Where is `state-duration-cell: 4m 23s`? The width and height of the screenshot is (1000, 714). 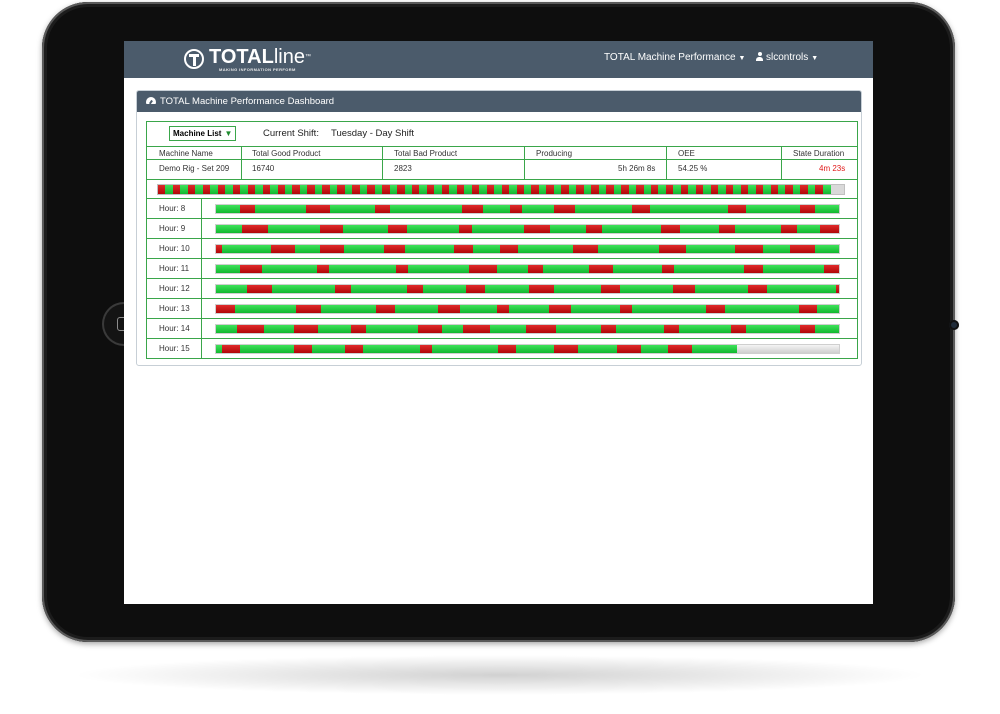
state-duration-cell: 4m 23s is located at coordinates (832, 168).